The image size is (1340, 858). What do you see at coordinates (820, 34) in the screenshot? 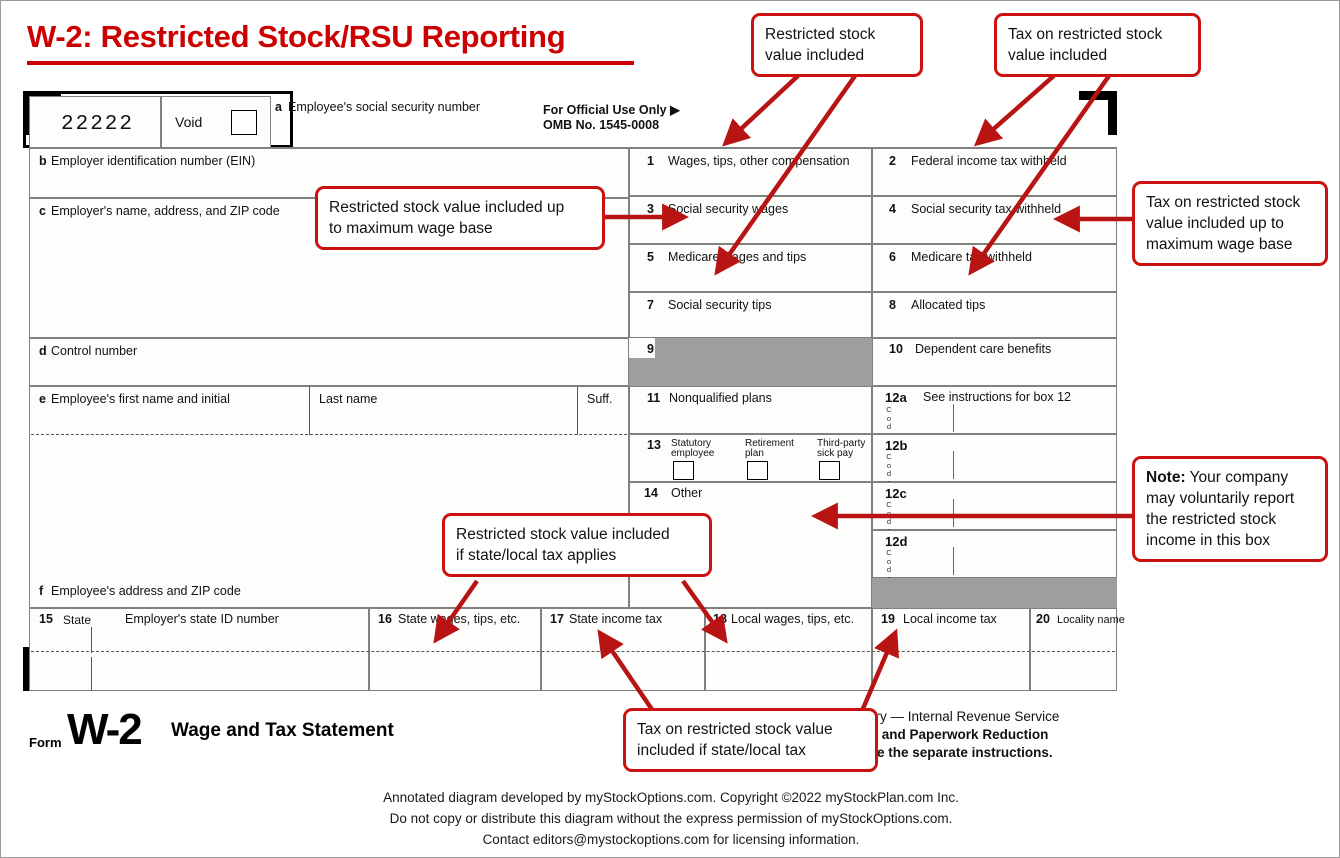
I see `callout-1-line-1: Restricted stock` at bounding box center [820, 34].